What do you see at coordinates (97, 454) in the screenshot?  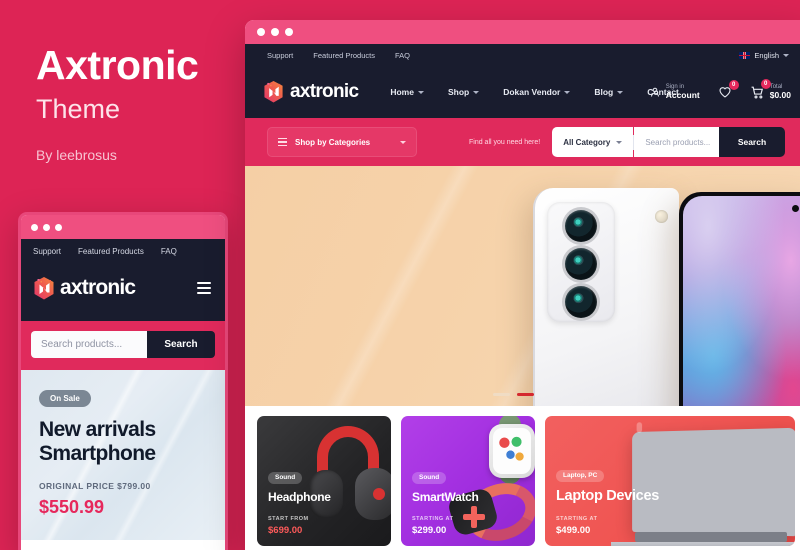 I see `mobile-hero-title-line2: Smartphone` at bounding box center [97, 454].